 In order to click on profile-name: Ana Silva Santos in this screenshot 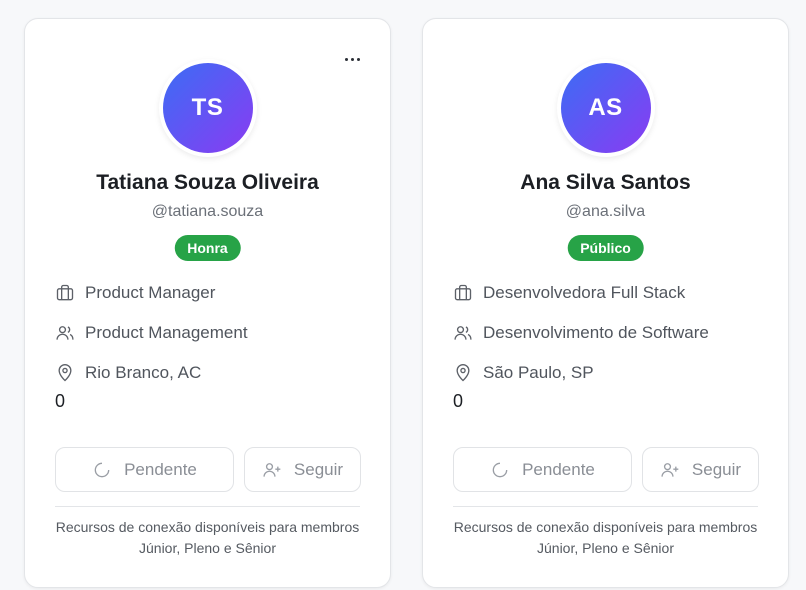, I will do `click(605, 182)`.